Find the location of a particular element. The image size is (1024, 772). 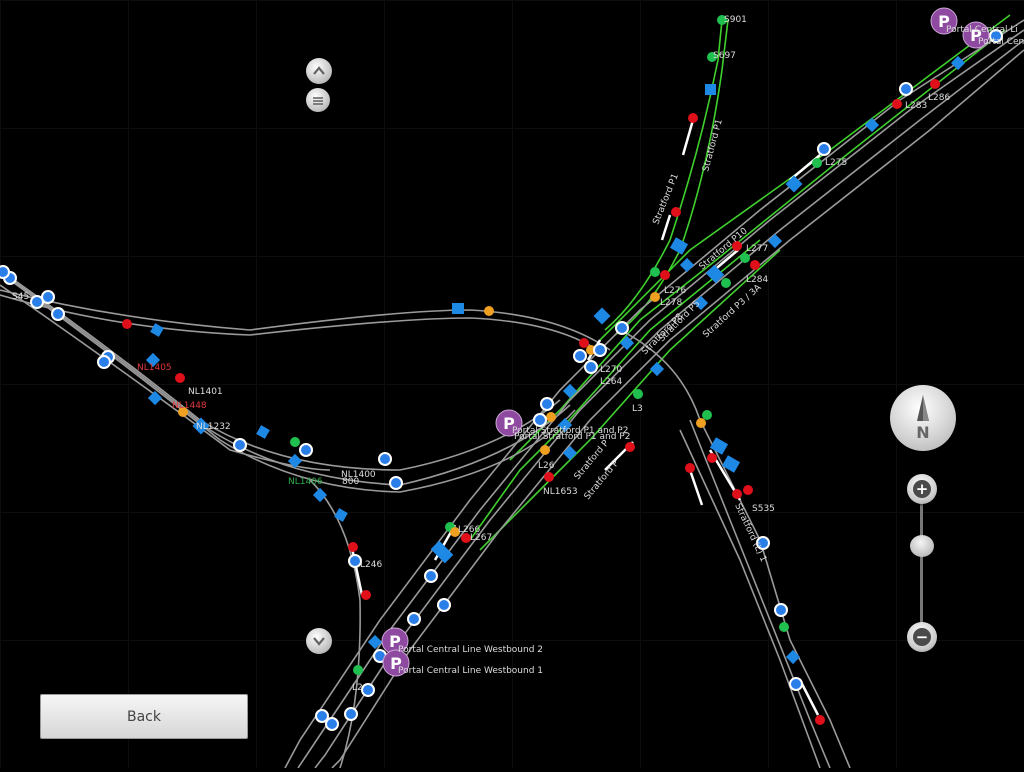

label-stratford-p3: Stratford P3 / 3A is located at coordinates (732, 311).